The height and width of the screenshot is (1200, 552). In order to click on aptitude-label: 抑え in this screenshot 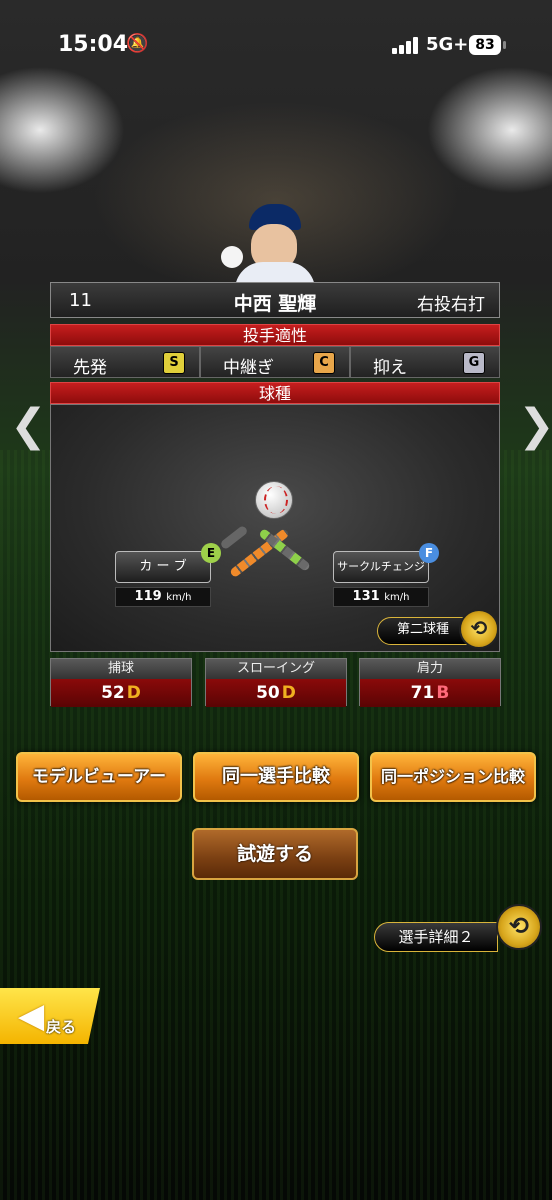, I will do `click(390, 368)`.